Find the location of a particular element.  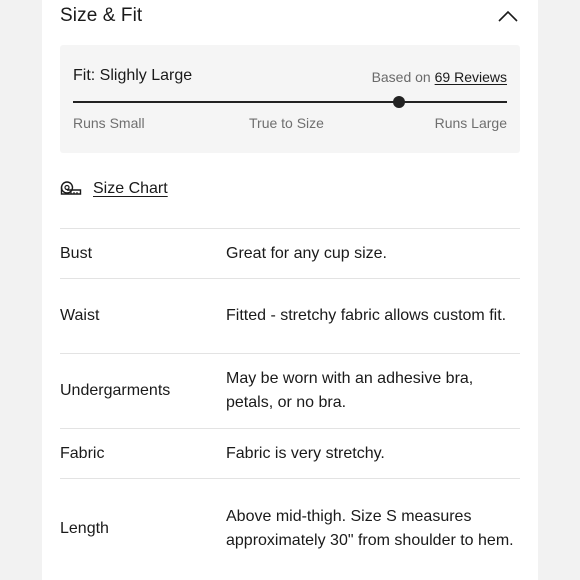

table-row-fabric: Fabric Fabric is very stretchy. is located at coordinates (290, 453).